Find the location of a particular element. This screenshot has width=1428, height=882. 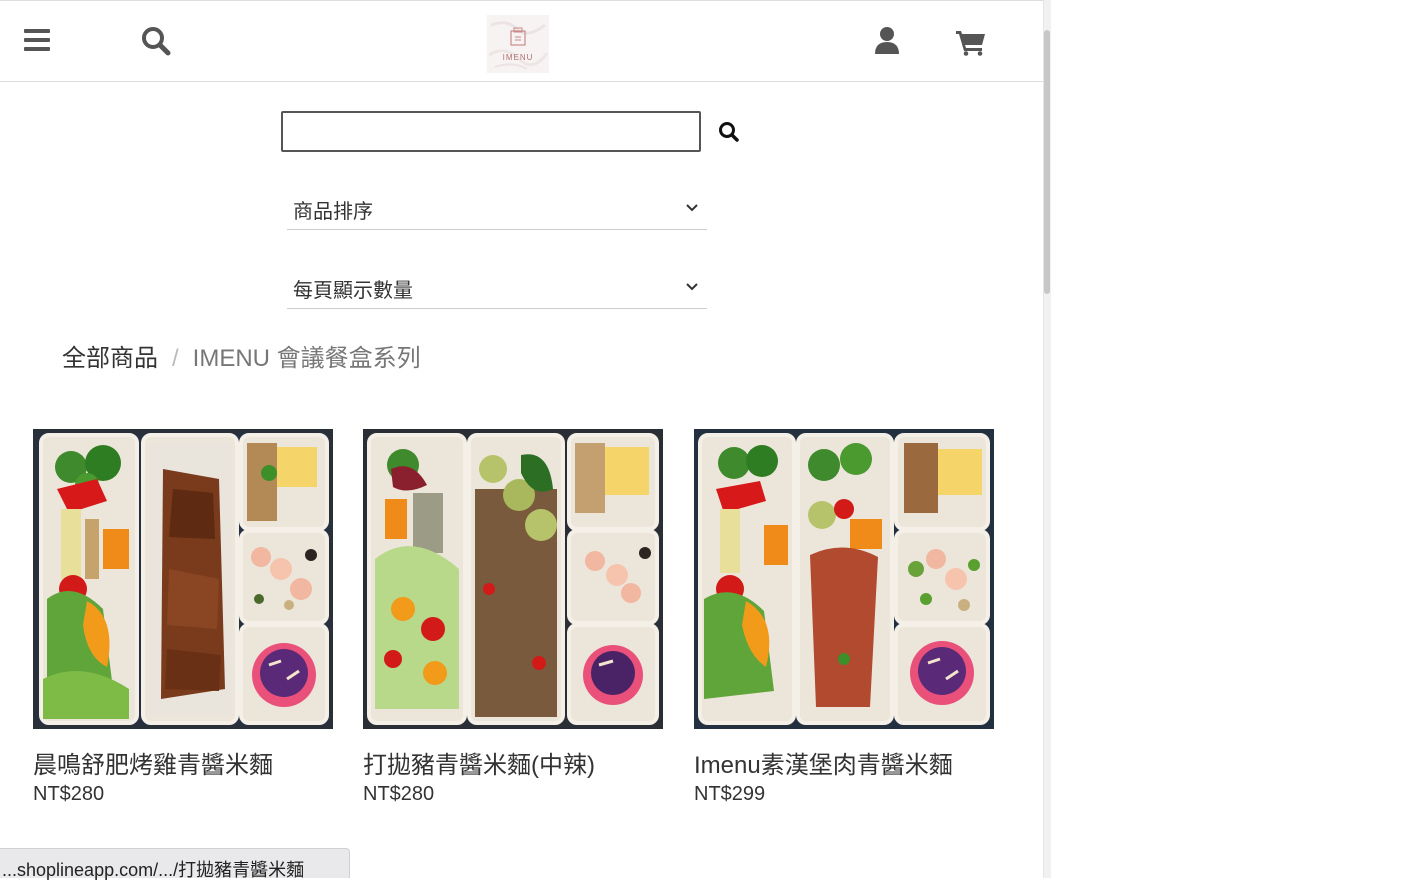

browser-status-bar: ...shoplineapp.com/.../打拋豬青醬米麵 is located at coordinates (175, 864).